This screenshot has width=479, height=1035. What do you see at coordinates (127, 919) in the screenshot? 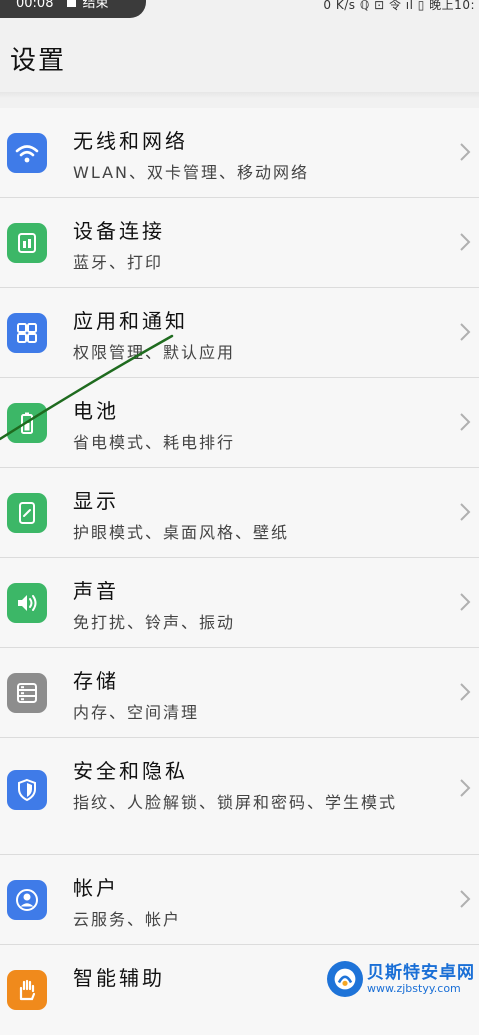
I see `item-subtitle: 云服务、帐户` at bounding box center [127, 919].